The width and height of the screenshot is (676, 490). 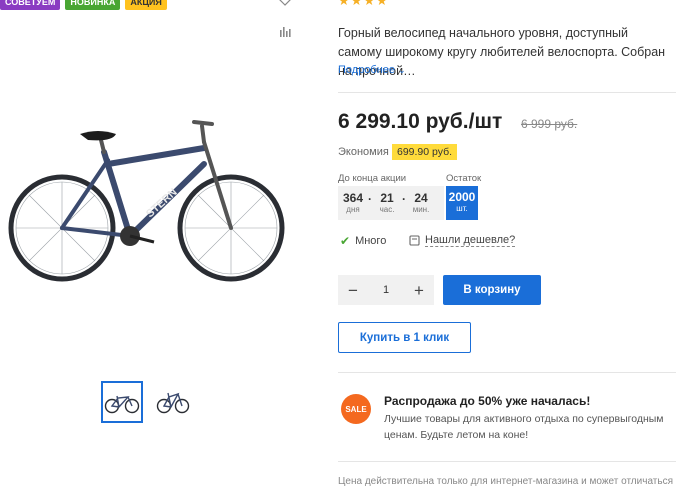 I want to click on promo-timer: 364 дня · 21 час. · 24 мин., so click(x=391, y=203).